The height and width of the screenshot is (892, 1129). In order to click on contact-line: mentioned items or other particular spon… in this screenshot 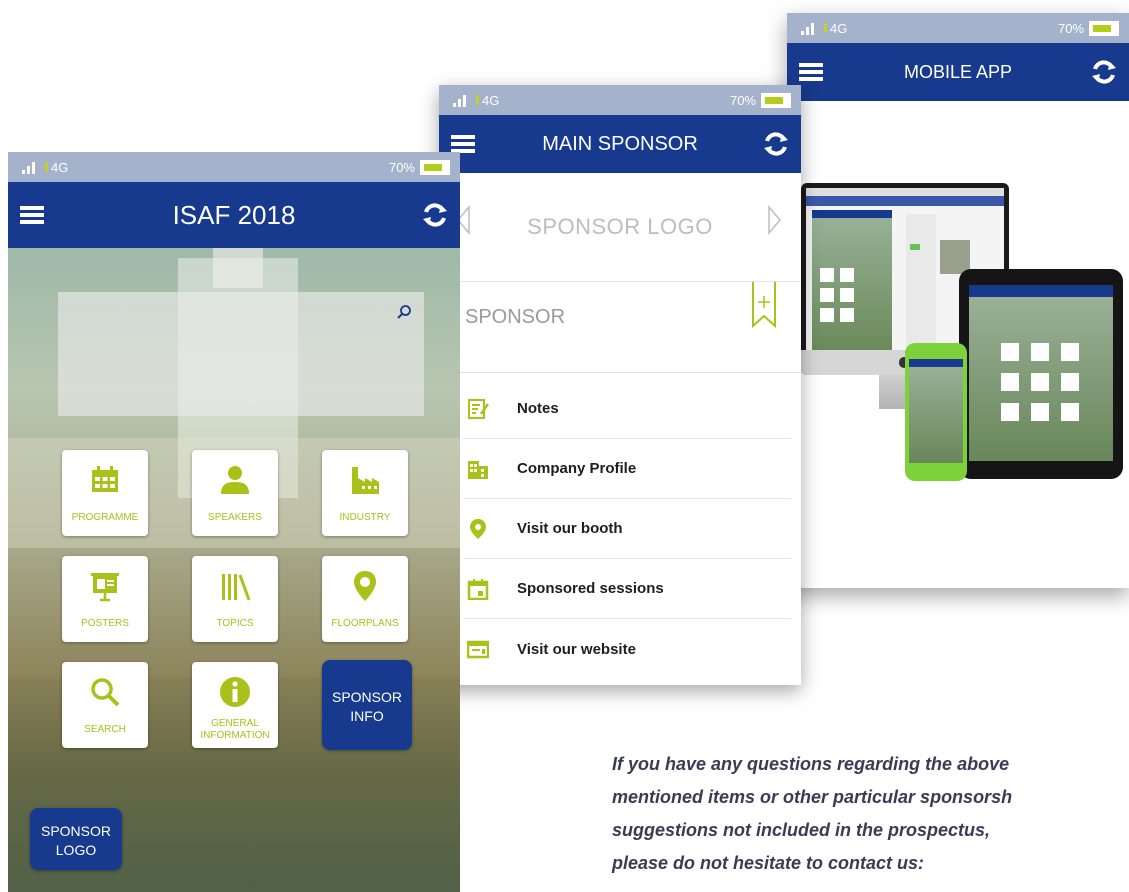, I will do `click(812, 797)`.